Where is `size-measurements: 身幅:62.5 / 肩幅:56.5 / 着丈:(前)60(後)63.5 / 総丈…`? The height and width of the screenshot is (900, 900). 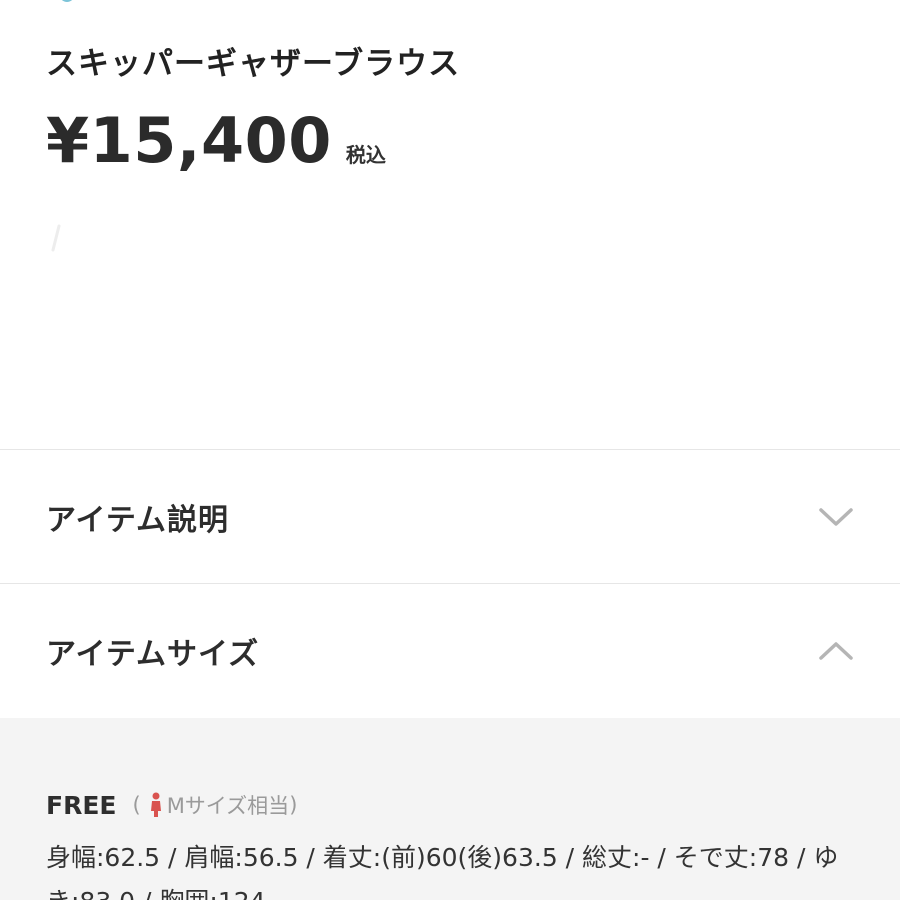
size-measurements: 身幅:62.5 / 肩幅:56.5 / 着丈:(前)60(後)63.5 / 総丈… is located at coordinates (442, 871).